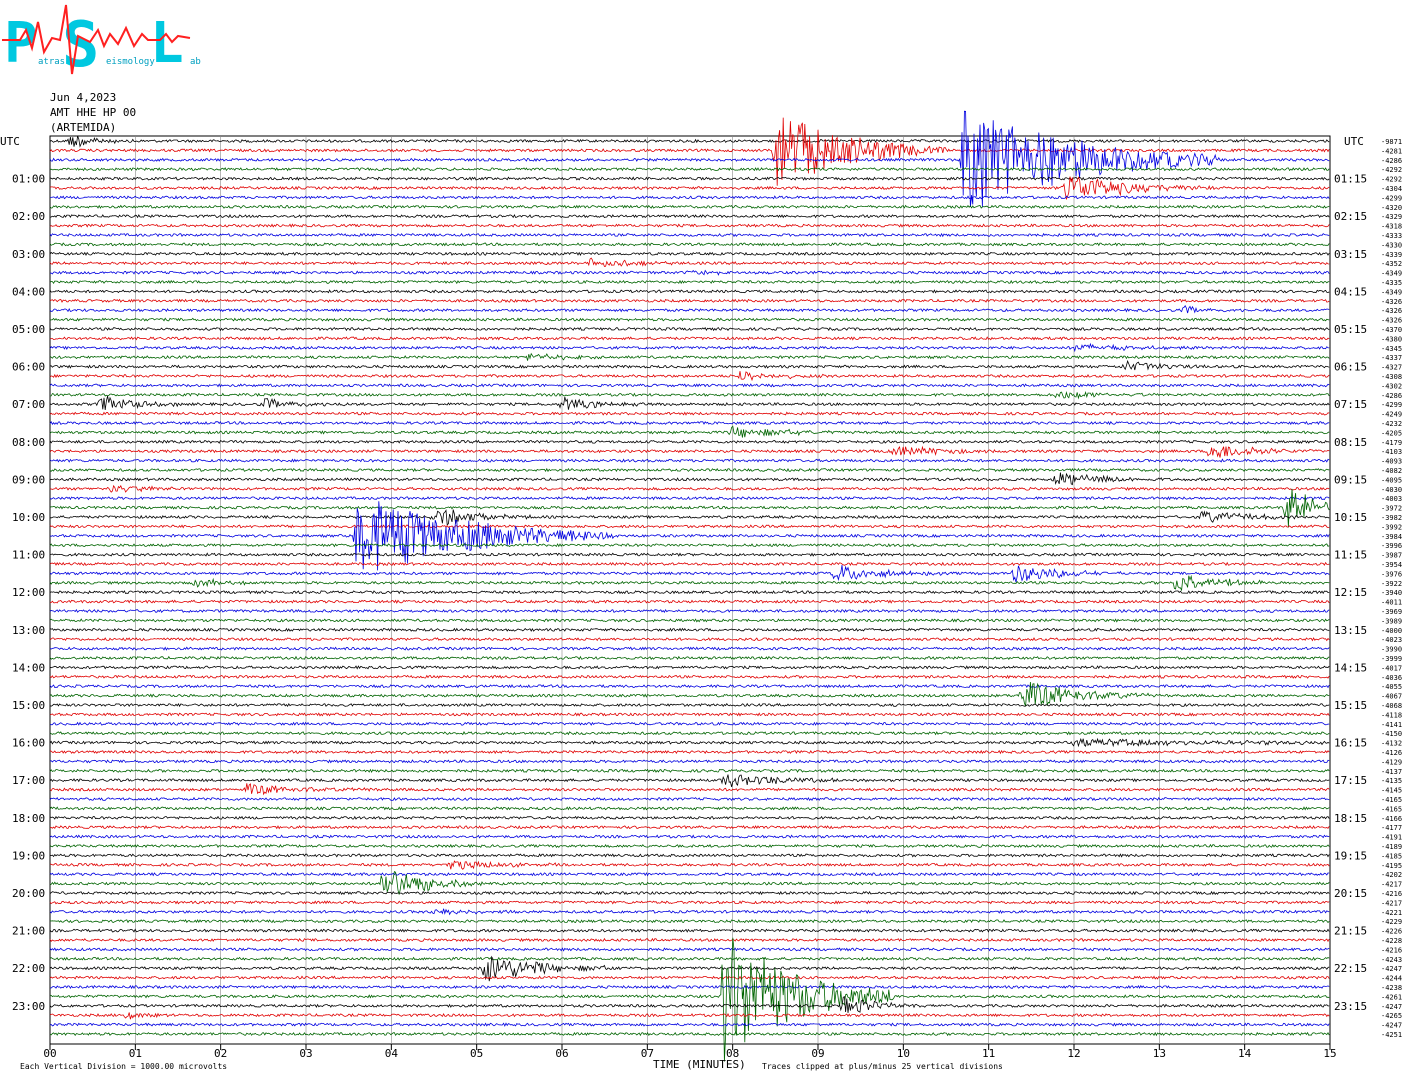 The image size is (1410, 1080). Describe the element at coordinates (1391, 762) in the screenshot. I see `row-offset-label: -4129` at that location.